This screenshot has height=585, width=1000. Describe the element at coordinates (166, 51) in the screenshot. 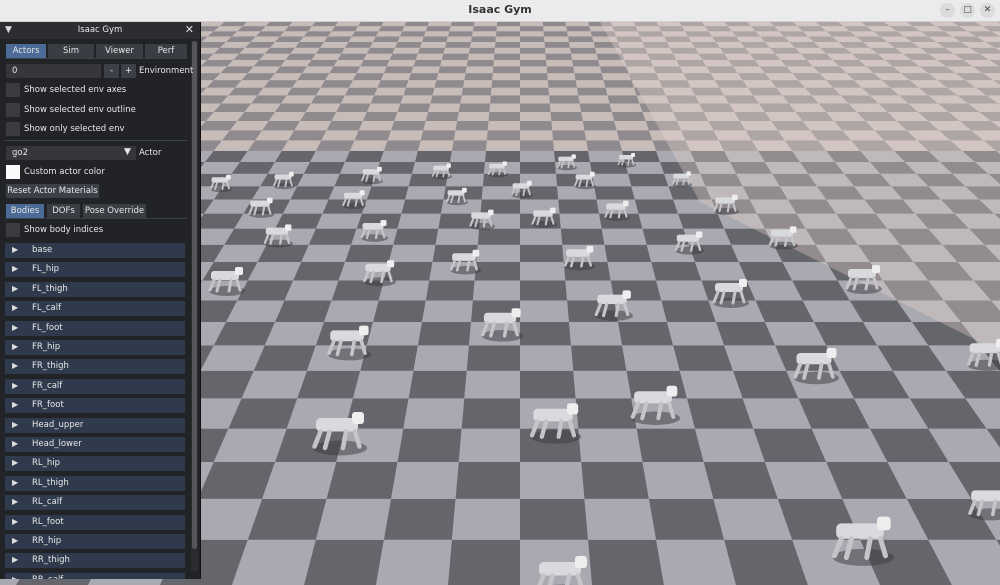

I see `tab-perf: Perf` at that location.